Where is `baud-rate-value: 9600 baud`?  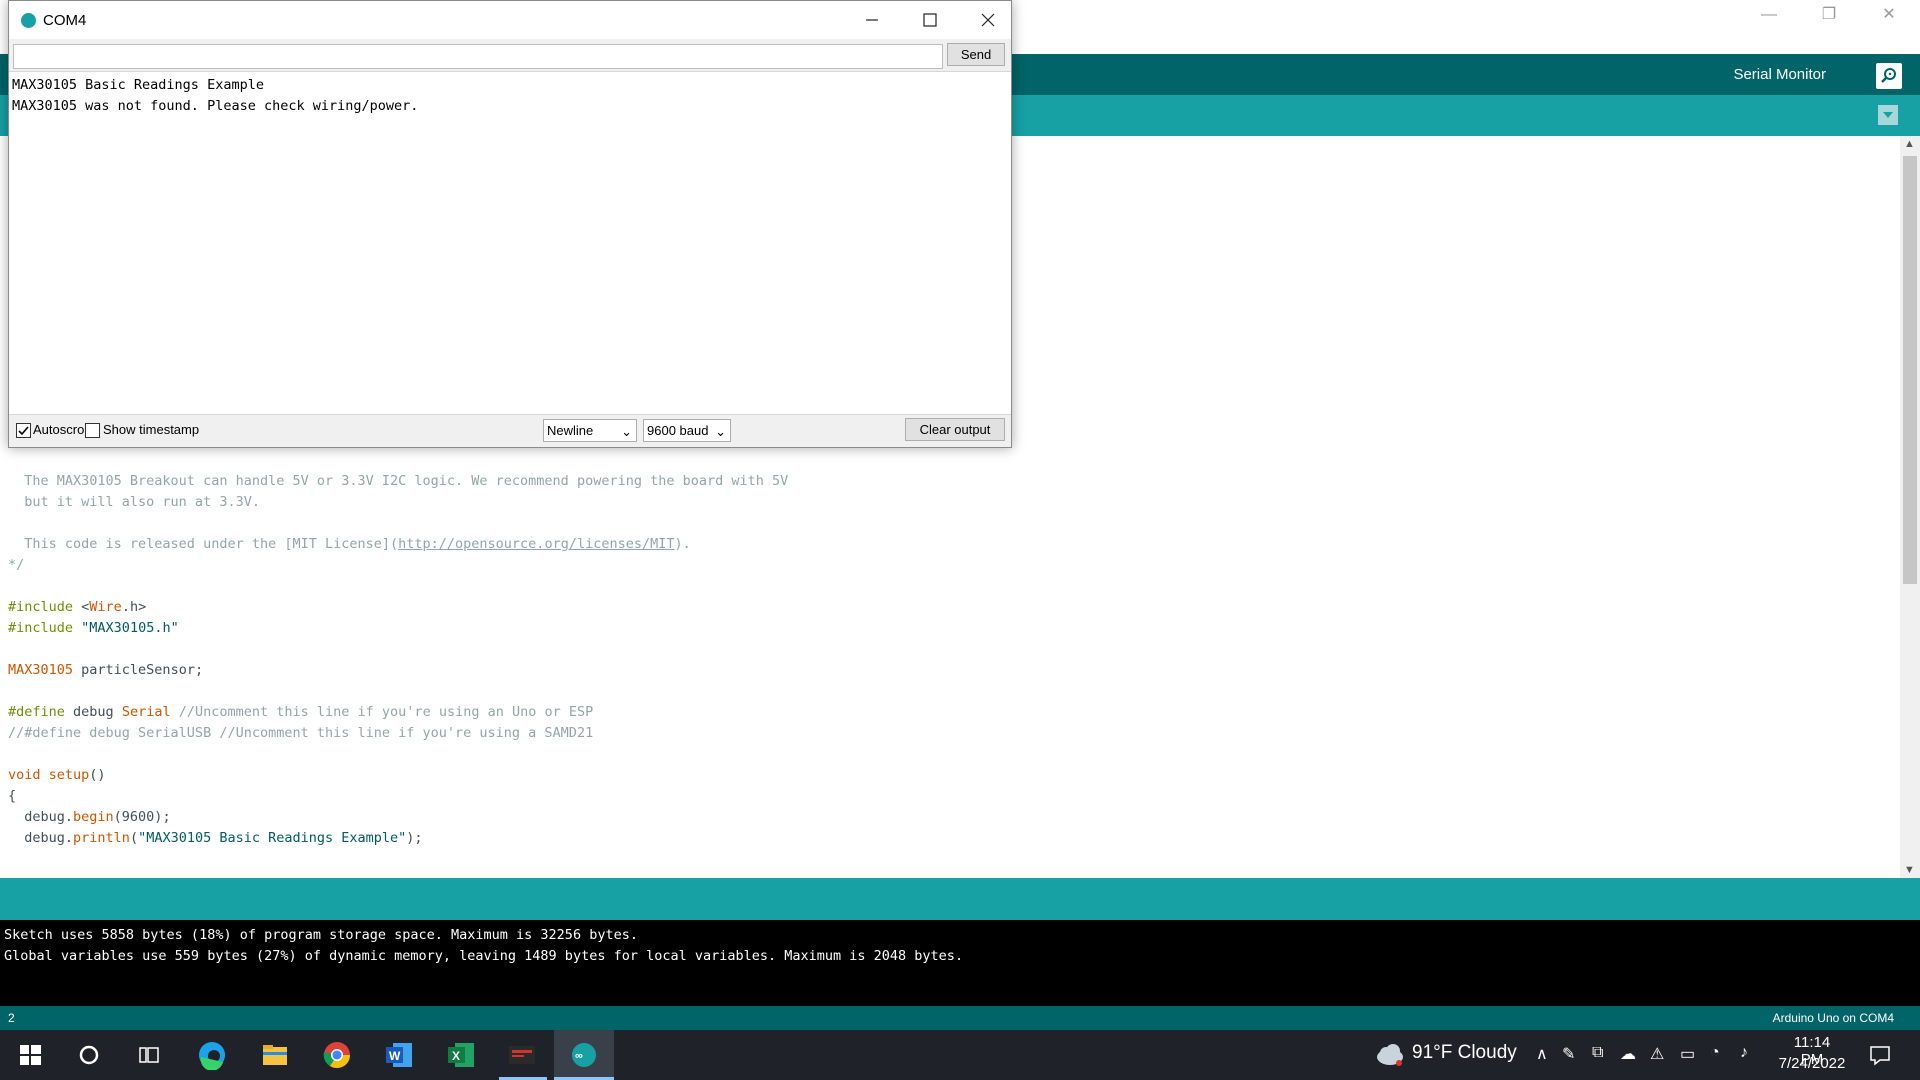
baud-rate-value: 9600 baud is located at coordinates (678, 430).